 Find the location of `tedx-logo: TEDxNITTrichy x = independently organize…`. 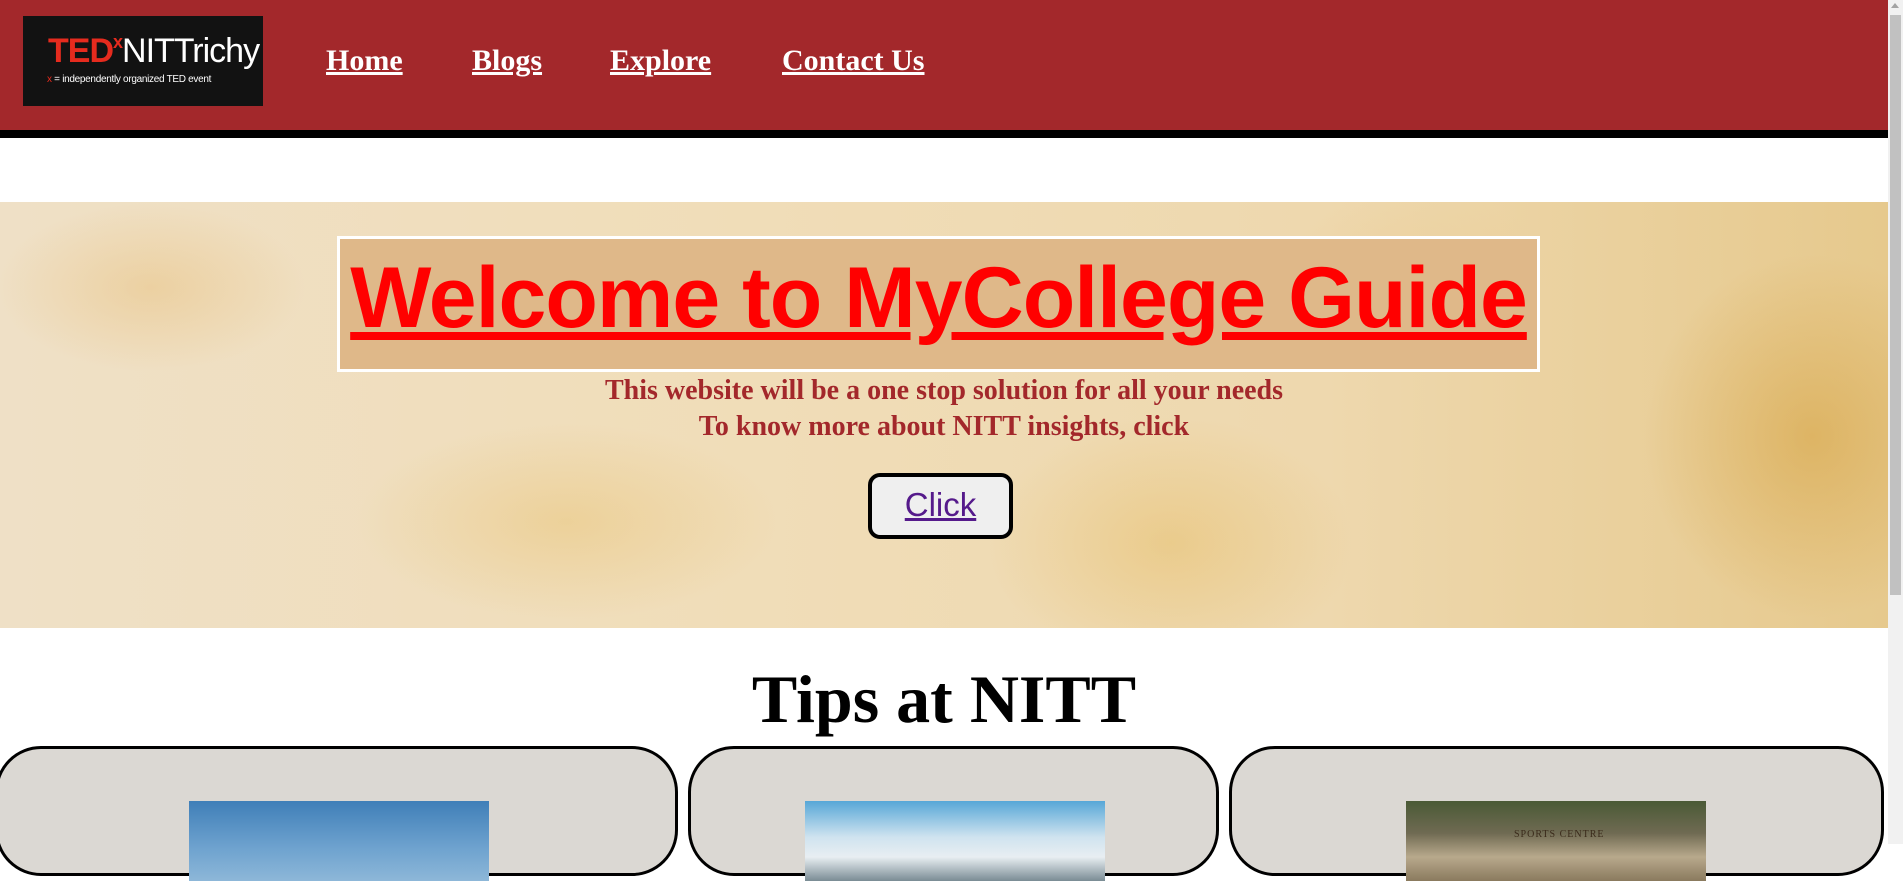

tedx-logo: TEDxNITTrichy x = independently organize… is located at coordinates (143, 61).